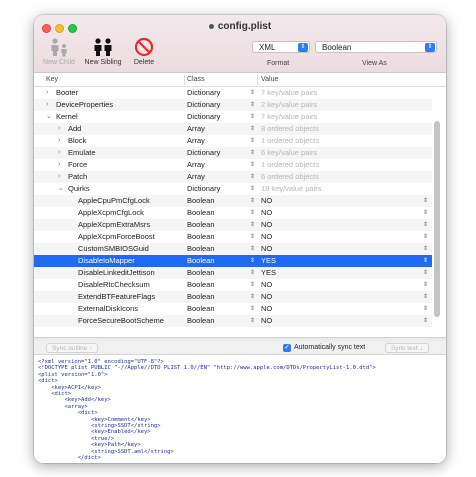 The image size is (476, 477). I want to click on column-header-class: Class, so click(196, 79).